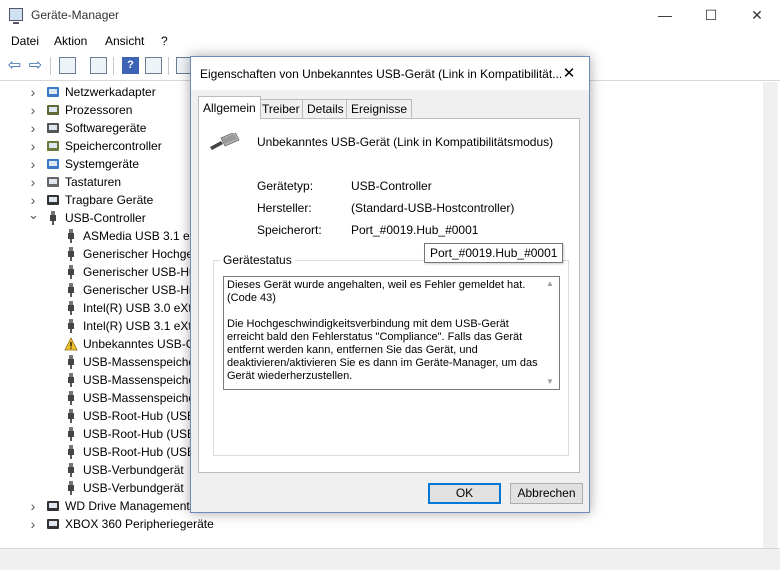 This screenshot has width=780, height=570. What do you see at coordinates (550, 381) in the screenshot?
I see `scroll-down-icon: ▼` at bounding box center [550, 381].